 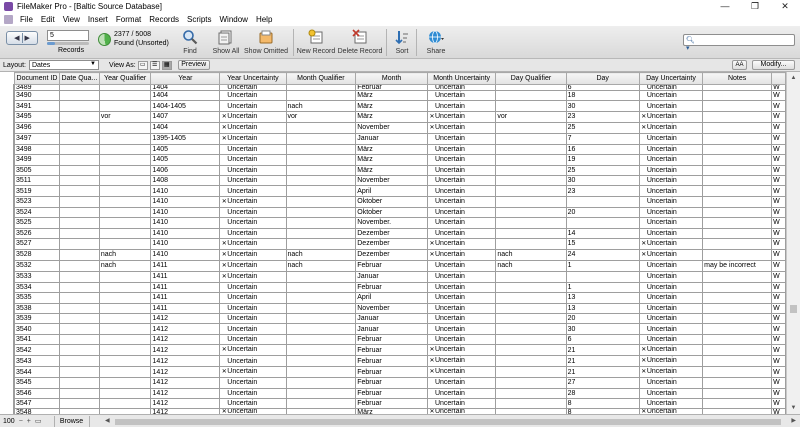 What do you see at coordinates (602, 170) in the screenshot?
I see `cell-day: 25` at bounding box center [602, 170].